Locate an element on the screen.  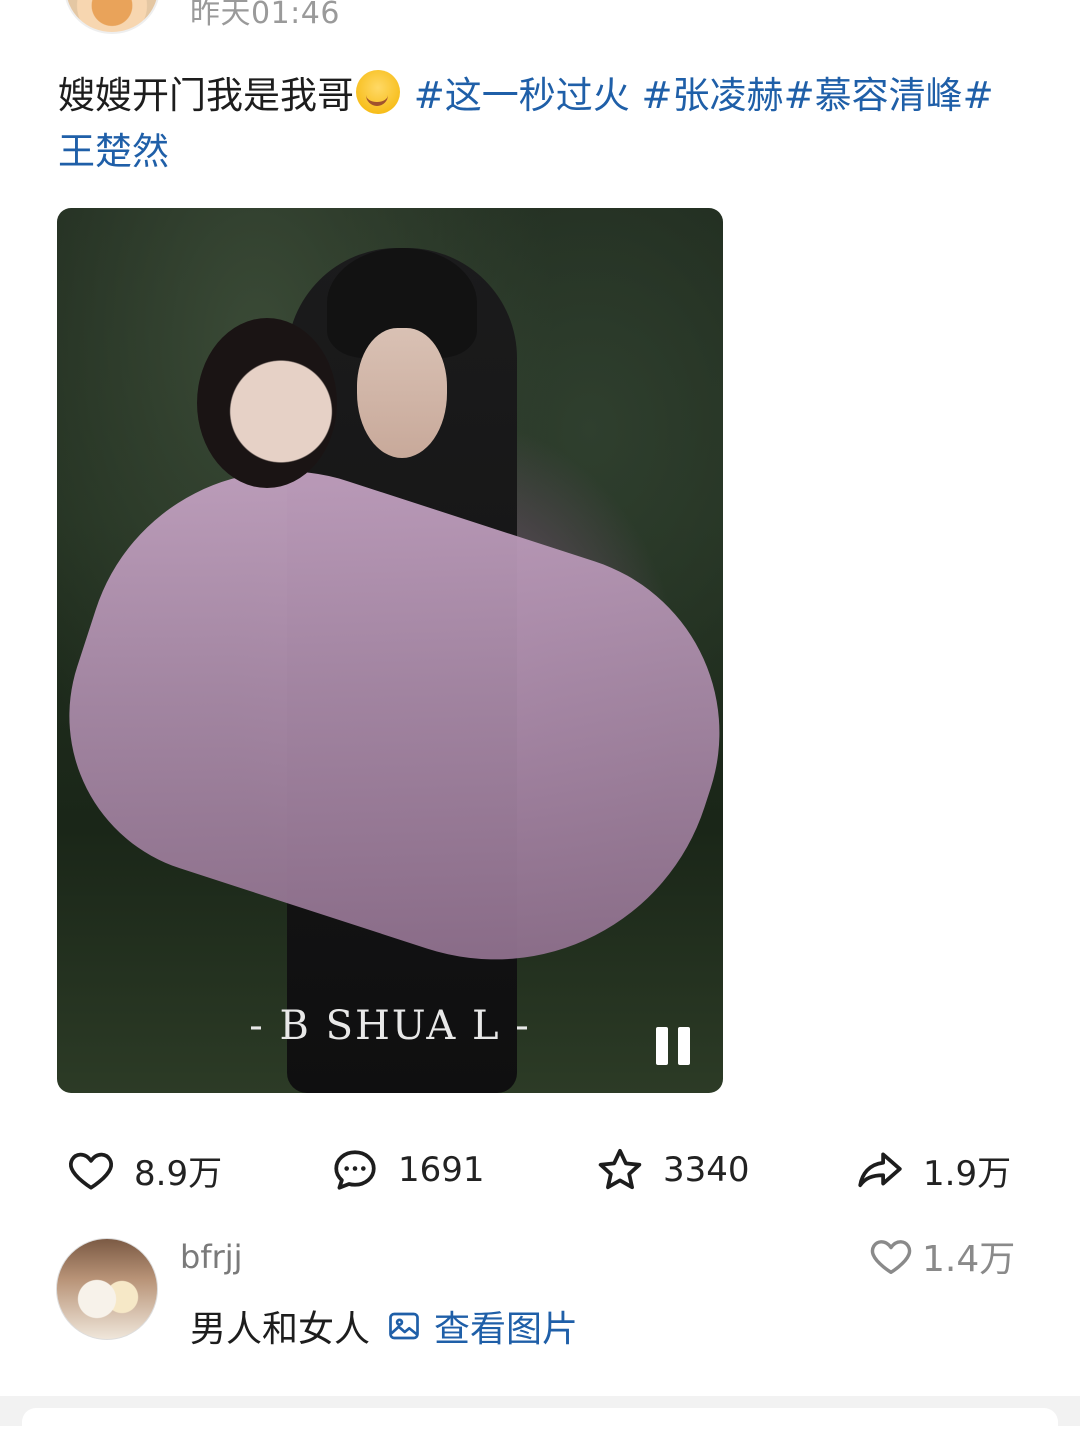
star-icon is located at coordinates (620, 1169).